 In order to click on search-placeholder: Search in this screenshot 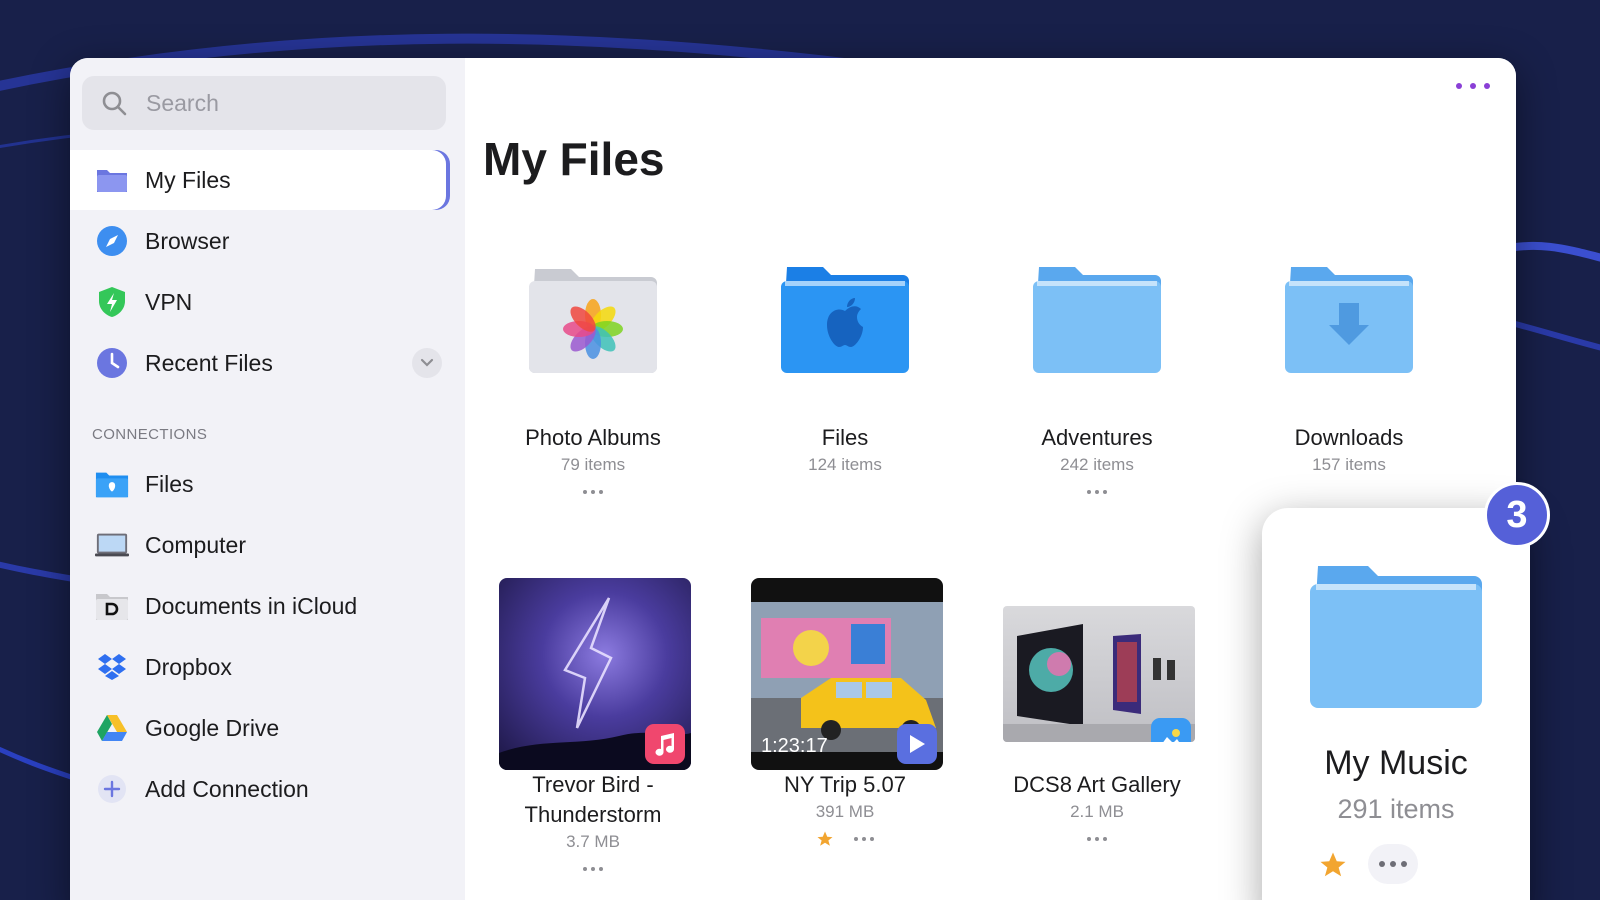, I will do `click(182, 102)`.